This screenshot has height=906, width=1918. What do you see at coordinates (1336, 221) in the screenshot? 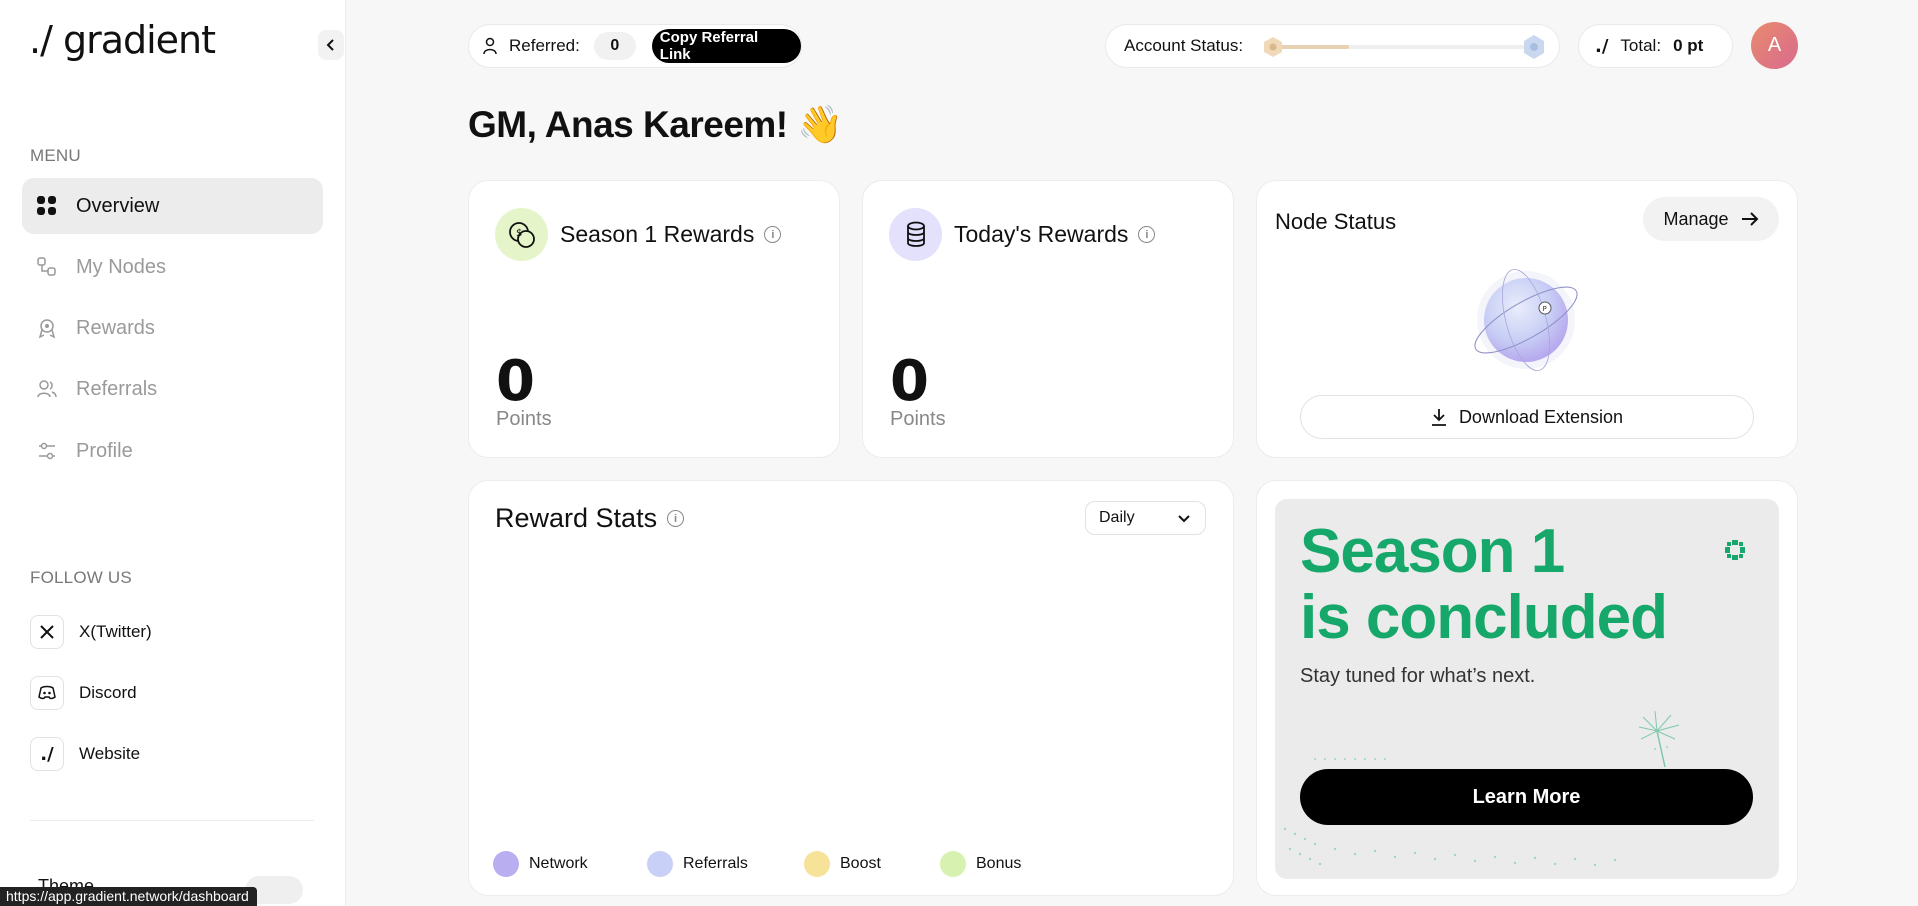
I see `node-status-title: Node Status` at bounding box center [1336, 221].